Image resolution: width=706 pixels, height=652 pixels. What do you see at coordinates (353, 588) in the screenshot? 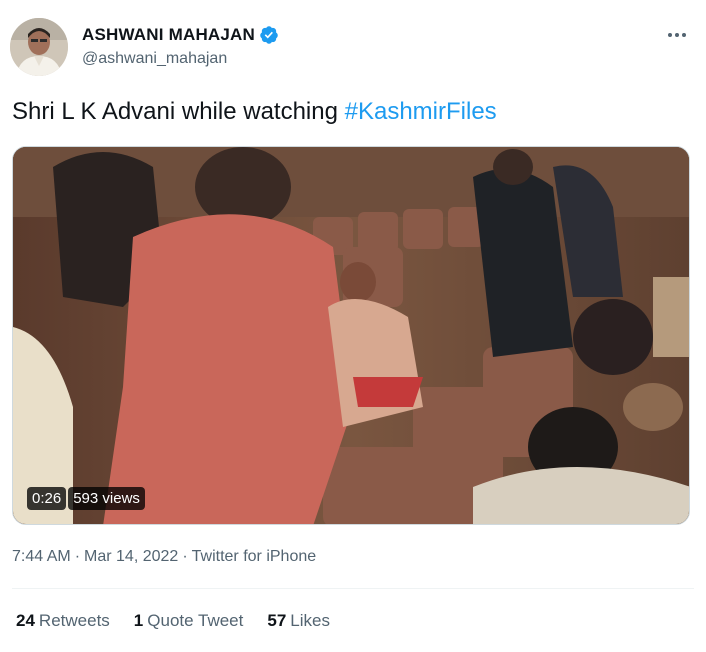
I see `divider` at bounding box center [353, 588].